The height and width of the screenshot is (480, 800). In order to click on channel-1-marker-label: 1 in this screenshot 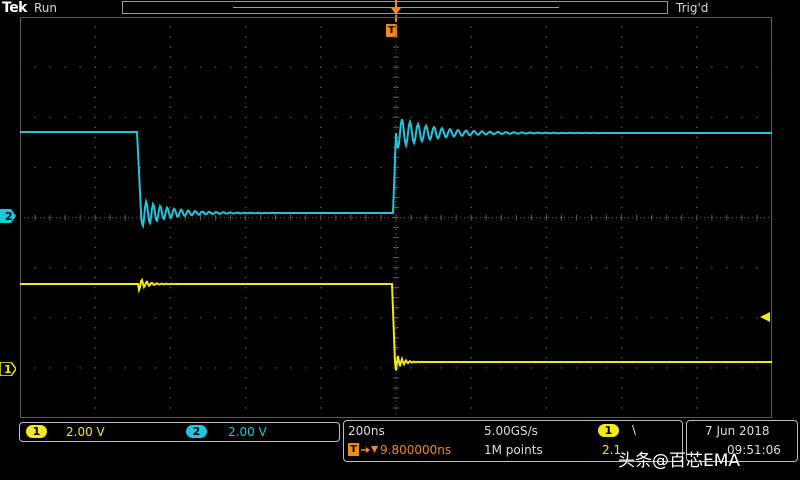, I will do `click(8, 369)`.